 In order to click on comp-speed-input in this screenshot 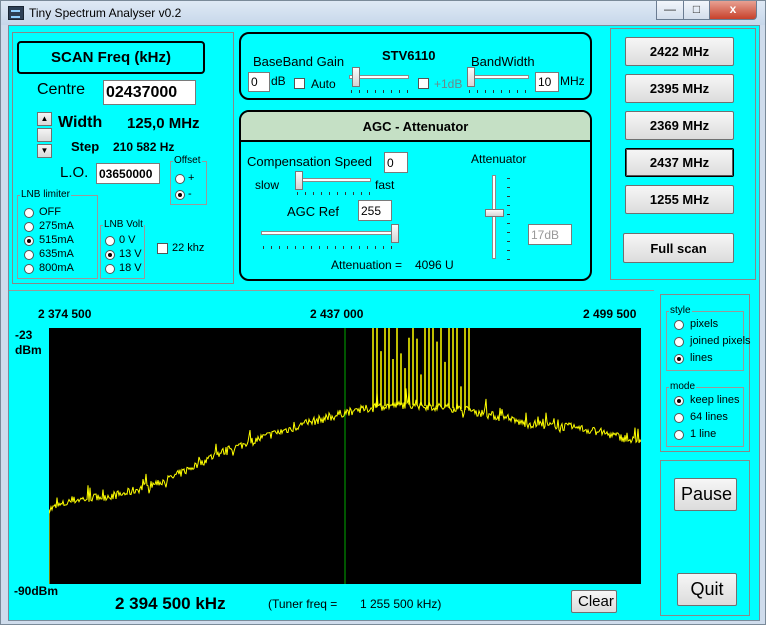, I will do `click(396, 162)`.